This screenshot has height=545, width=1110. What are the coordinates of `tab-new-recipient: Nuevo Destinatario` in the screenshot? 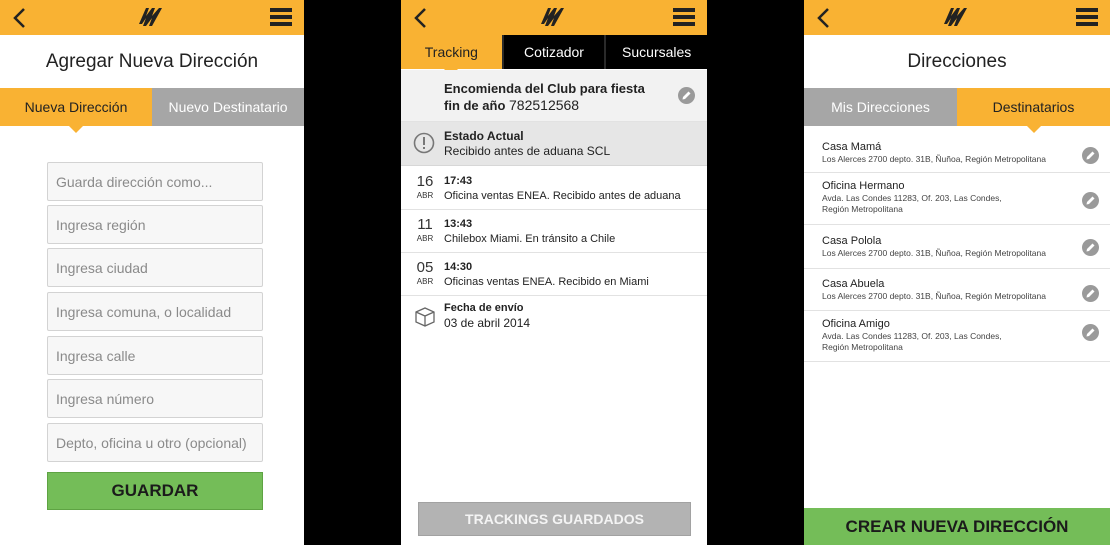 It's located at (228, 107).